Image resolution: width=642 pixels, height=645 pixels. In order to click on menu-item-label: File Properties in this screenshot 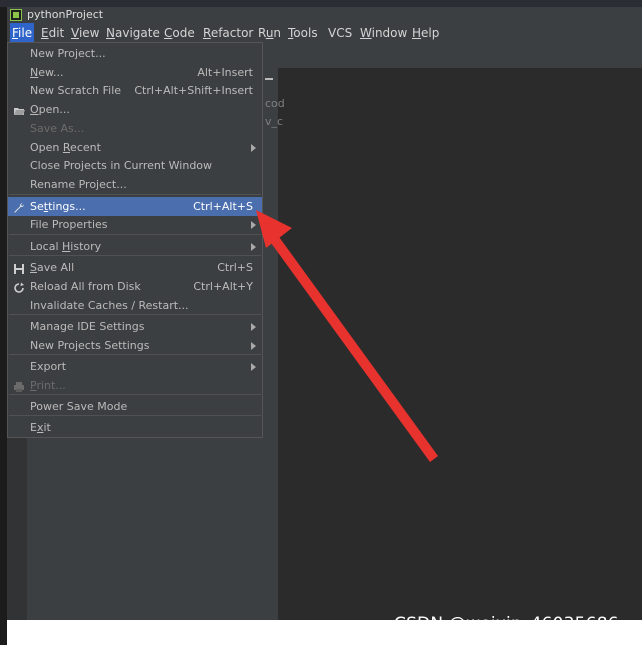, I will do `click(69, 224)`.